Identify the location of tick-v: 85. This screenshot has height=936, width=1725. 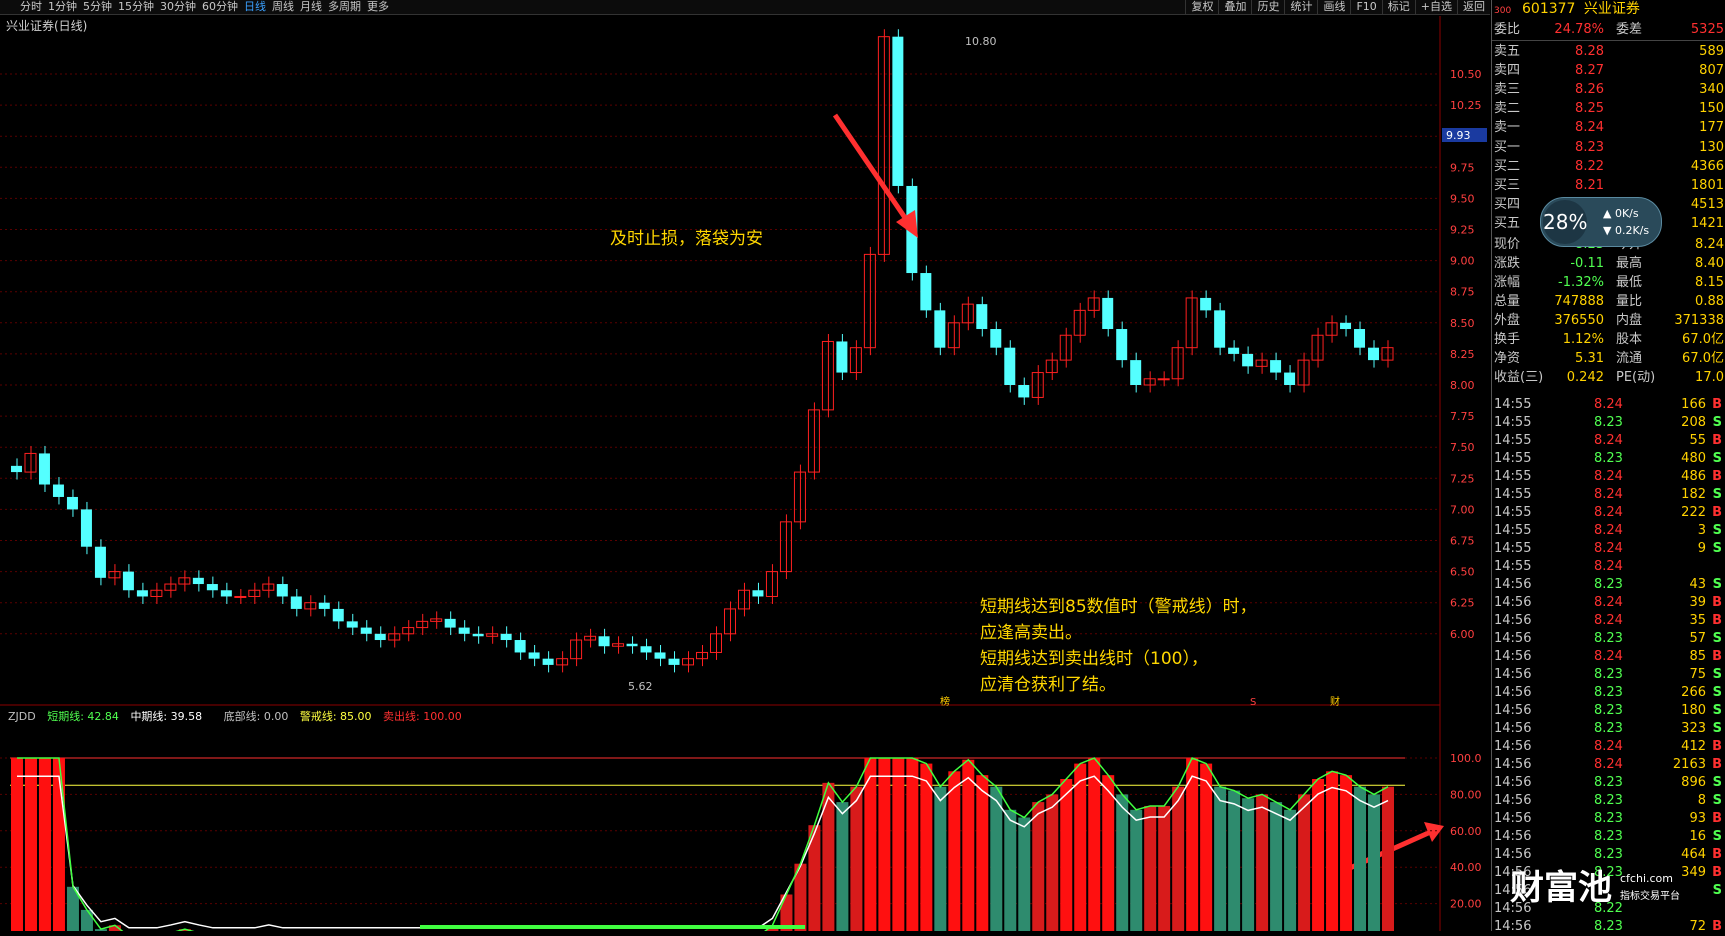
(1697, 656).